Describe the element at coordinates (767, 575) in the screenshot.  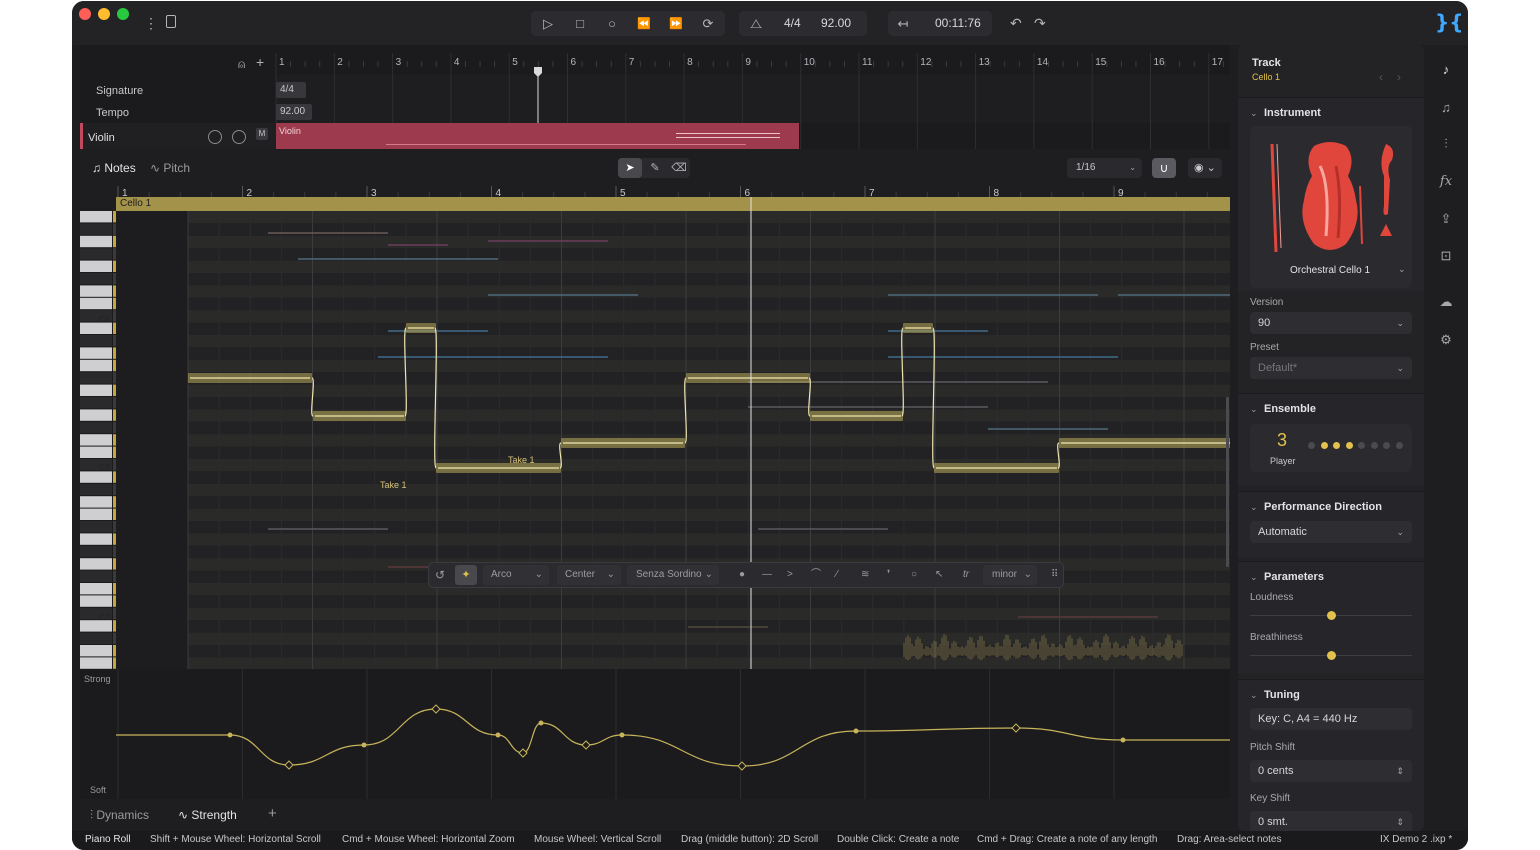
I see `tenuto-icon: —` at that location.